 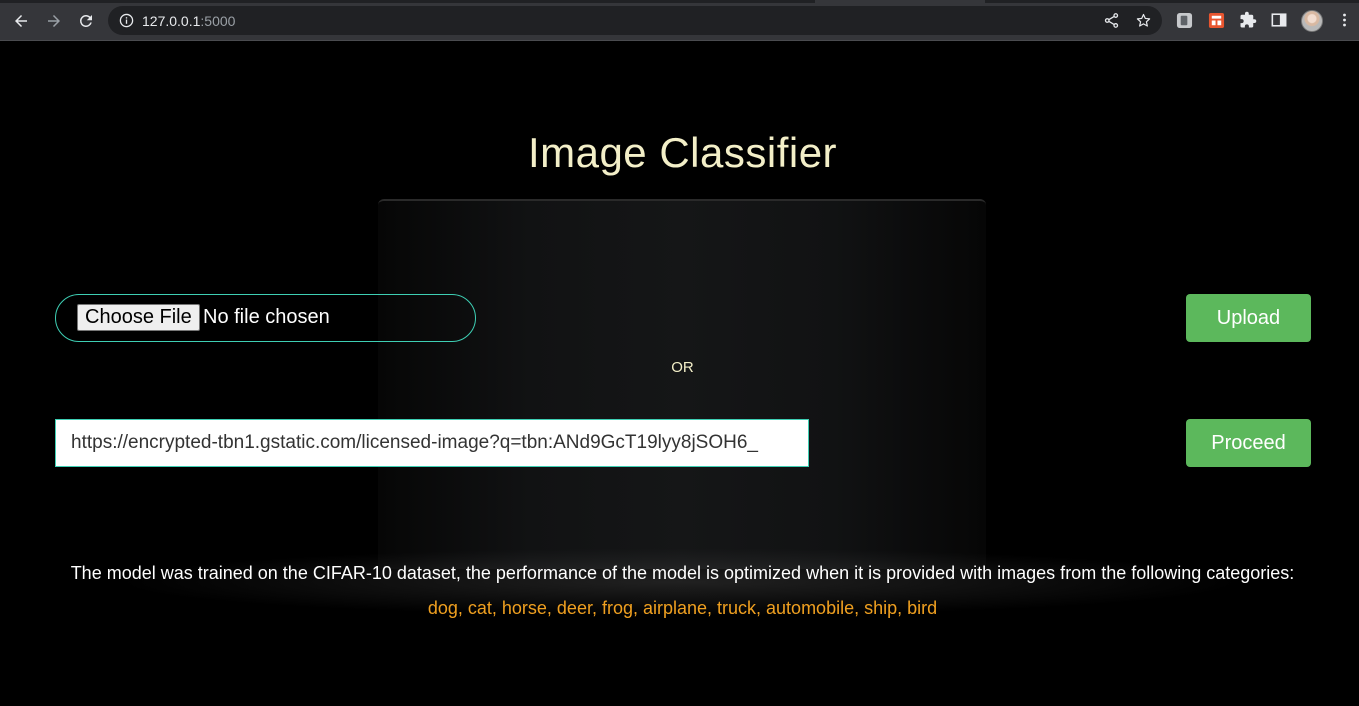 I want to click on site-info-icon, so click(x=126, y=20).